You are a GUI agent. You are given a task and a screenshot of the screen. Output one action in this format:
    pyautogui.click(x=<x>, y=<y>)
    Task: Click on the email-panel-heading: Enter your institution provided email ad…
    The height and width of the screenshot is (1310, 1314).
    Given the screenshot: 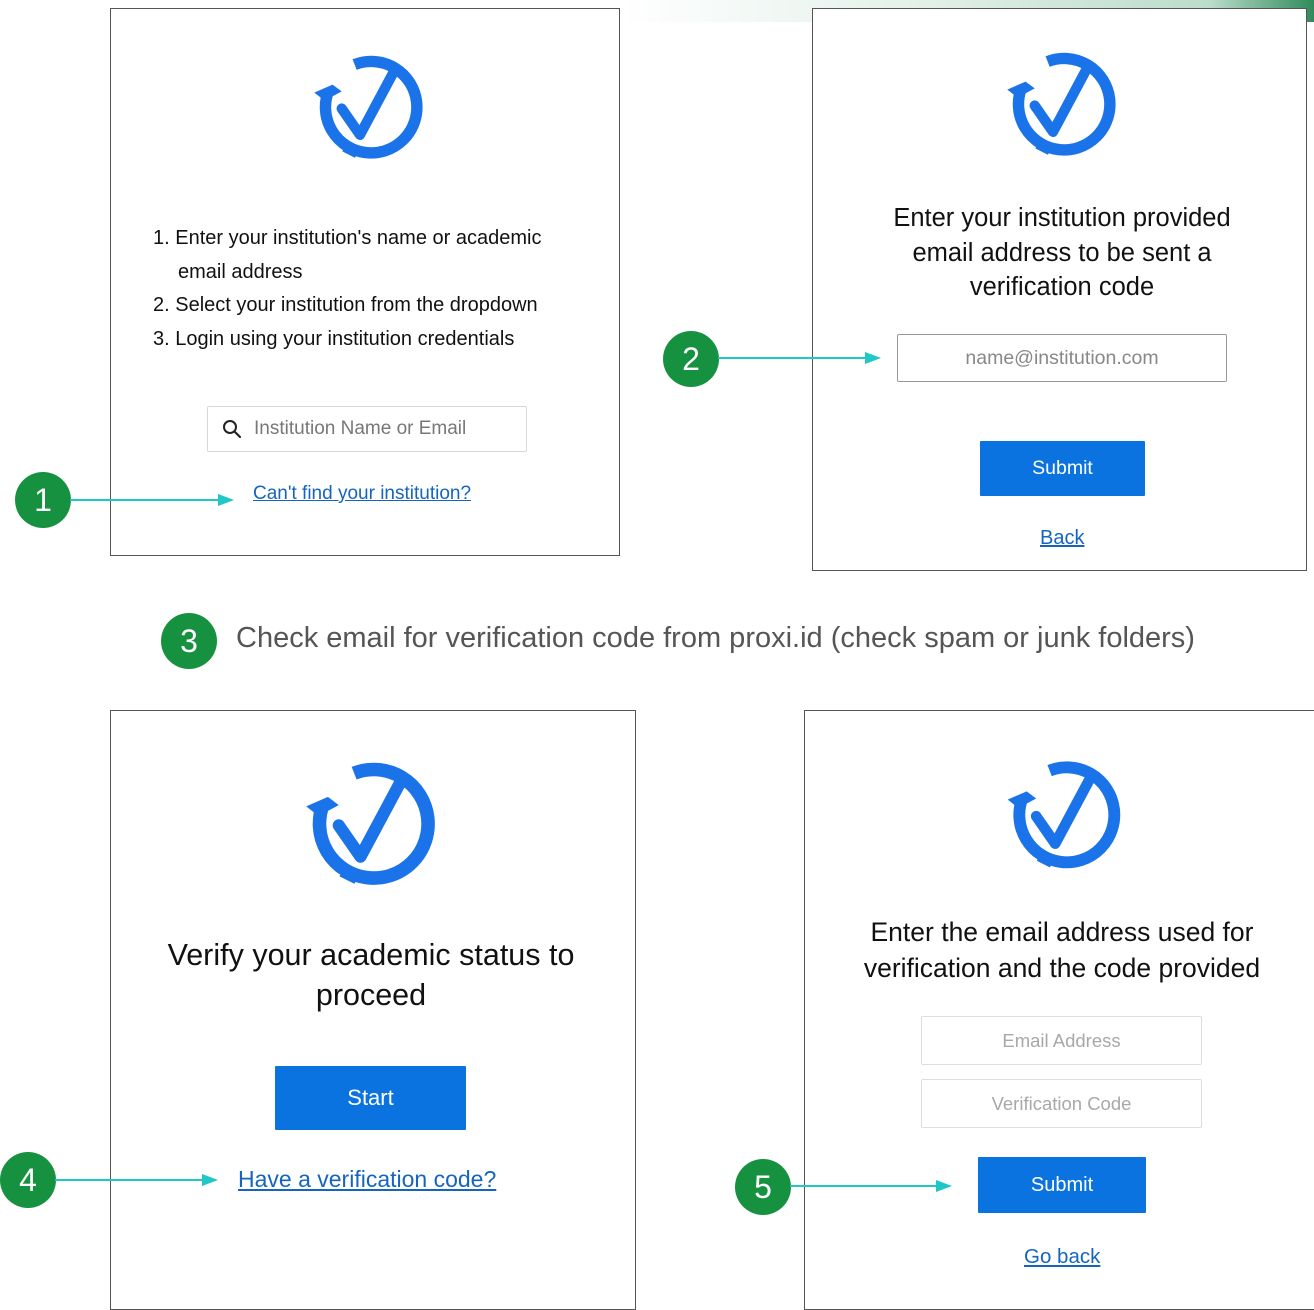 What is the action you would take?
    pyautogui.click(x=1062, y=252)
    